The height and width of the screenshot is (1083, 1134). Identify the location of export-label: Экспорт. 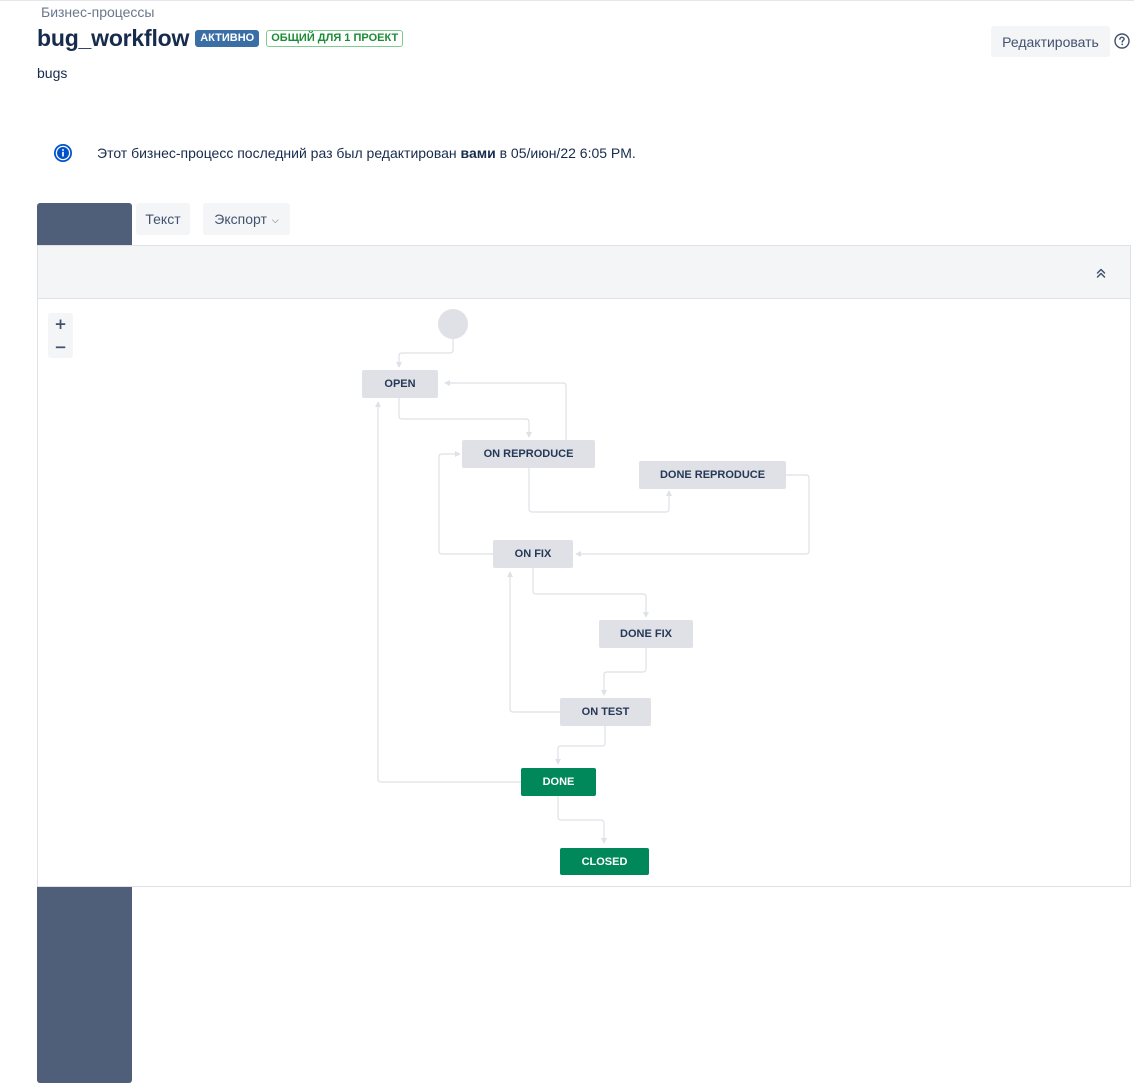
(240, 219).